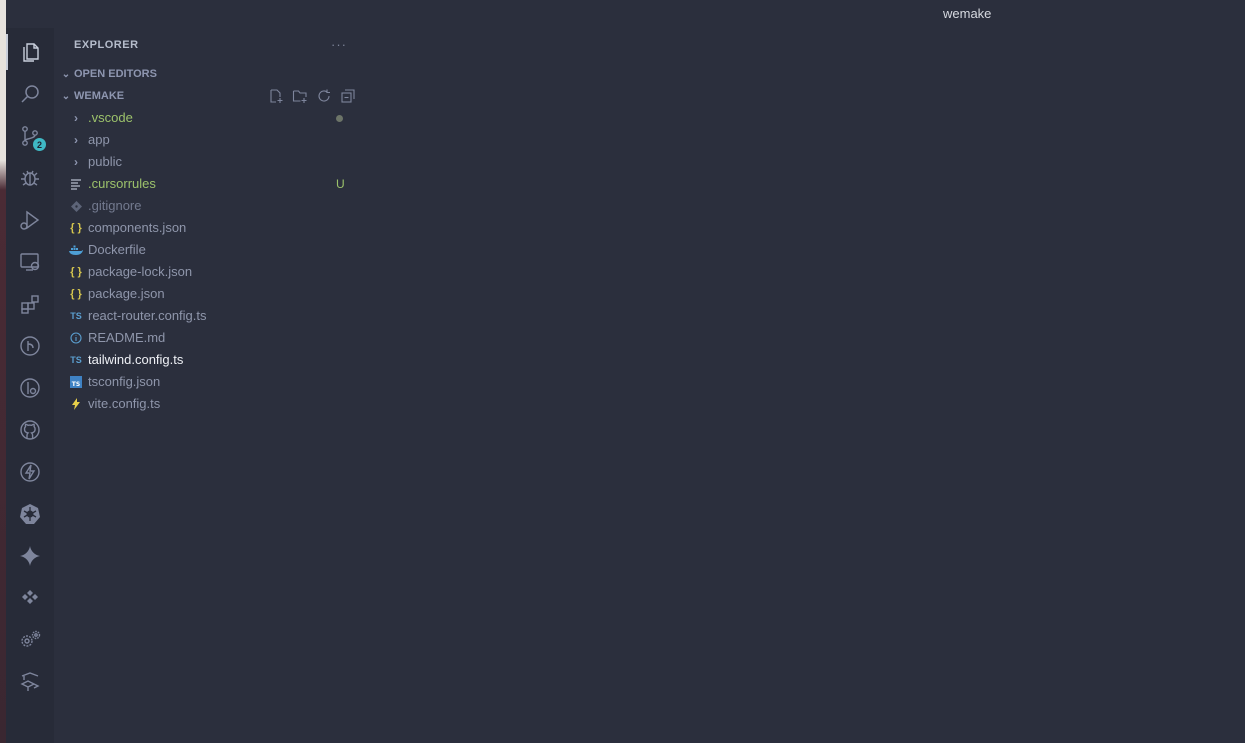 The height and width of the screenshot is (743, 1245). I want to click on workspace-actions, so click(312, 96).